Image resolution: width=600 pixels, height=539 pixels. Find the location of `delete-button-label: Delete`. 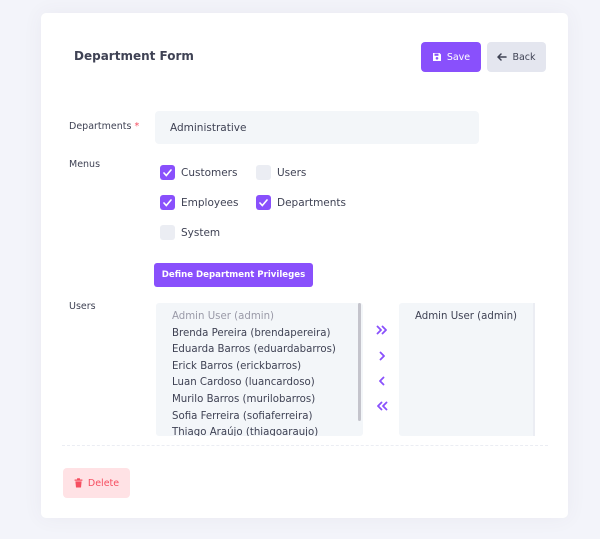

delete-button-label: Delete is located at coordinates (103, 483).